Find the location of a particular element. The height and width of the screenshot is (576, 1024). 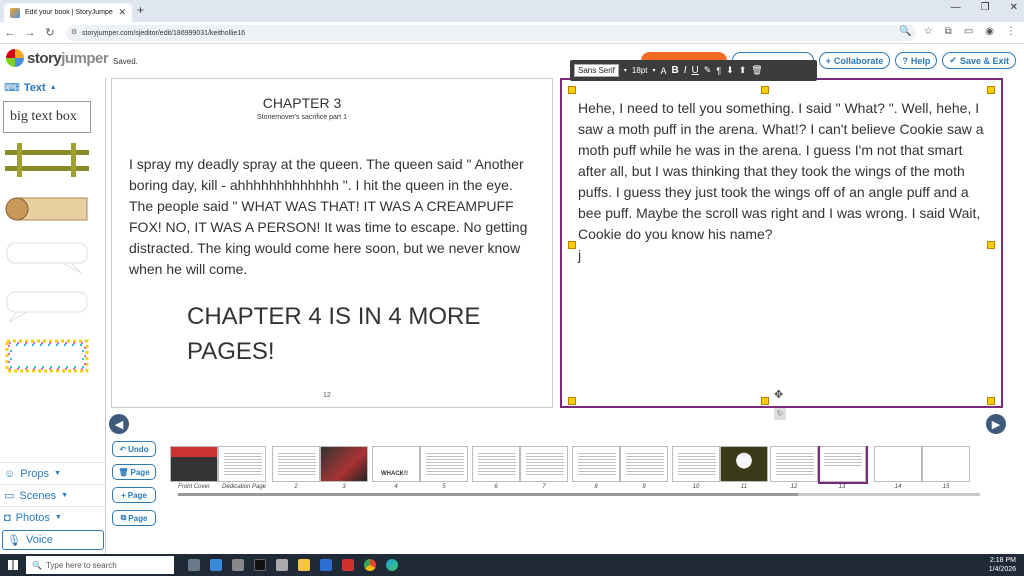

page-thumb-dedication is located at coordinates (242, 464).